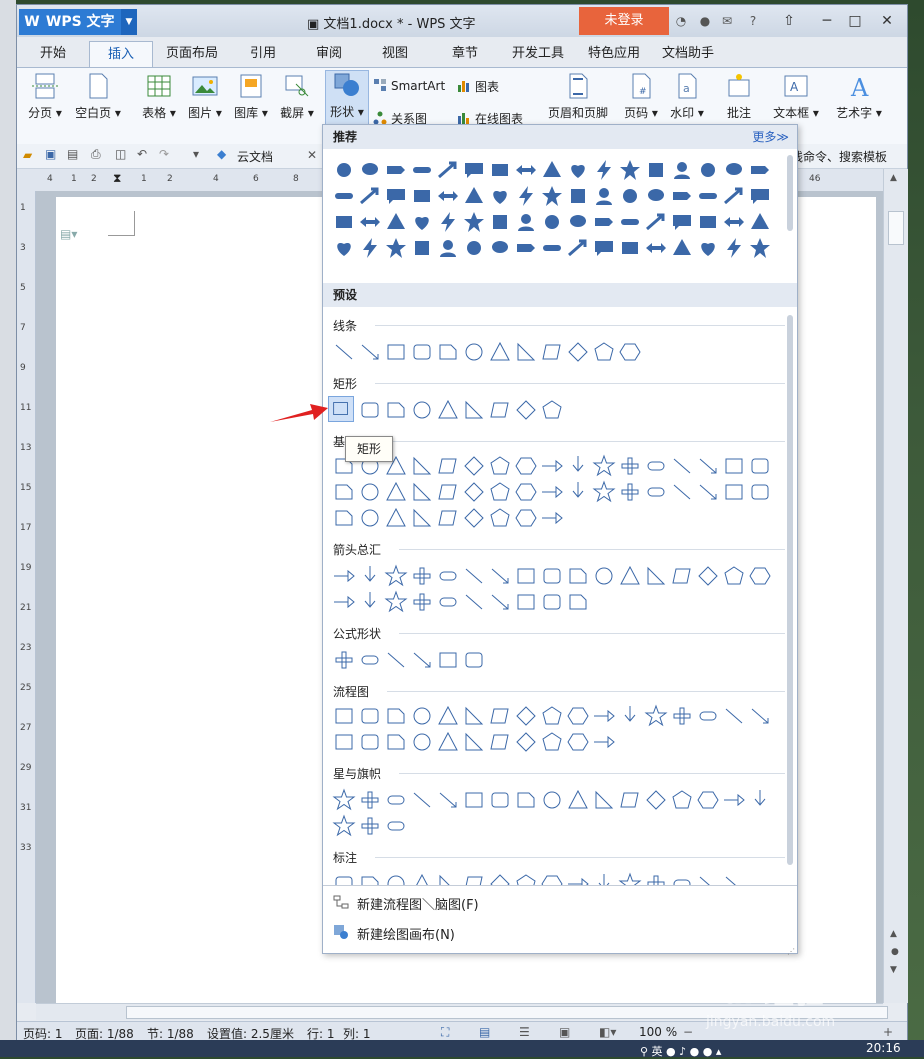 Image resolution: width=924 pixels, height=1059 pixels. Describe the element at coordinates (98, 96) in the screenshot. I see `blank-page-button: 空白页 ▾` at that location.